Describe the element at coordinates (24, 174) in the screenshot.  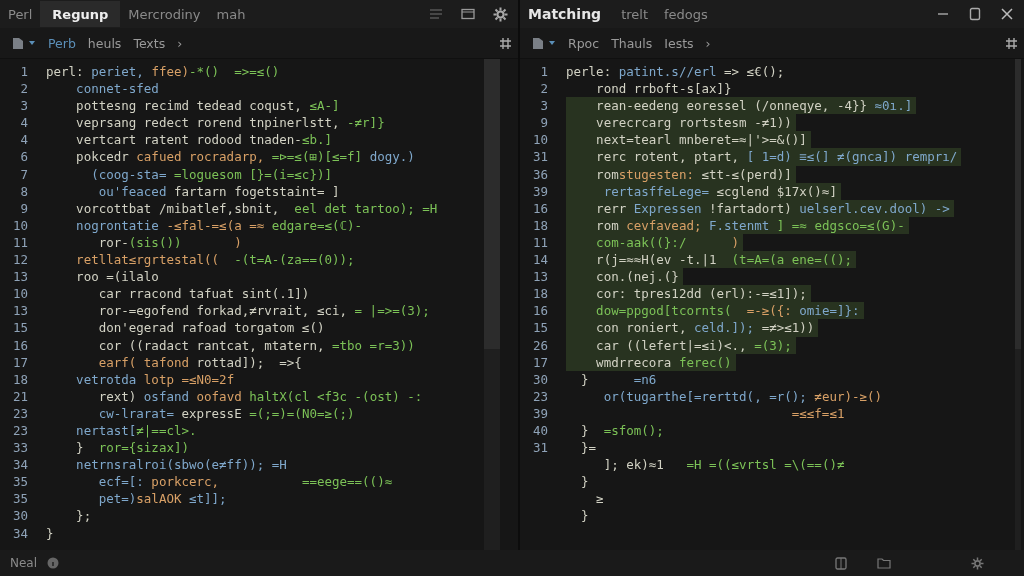
I see `line-number: 7` at that location.